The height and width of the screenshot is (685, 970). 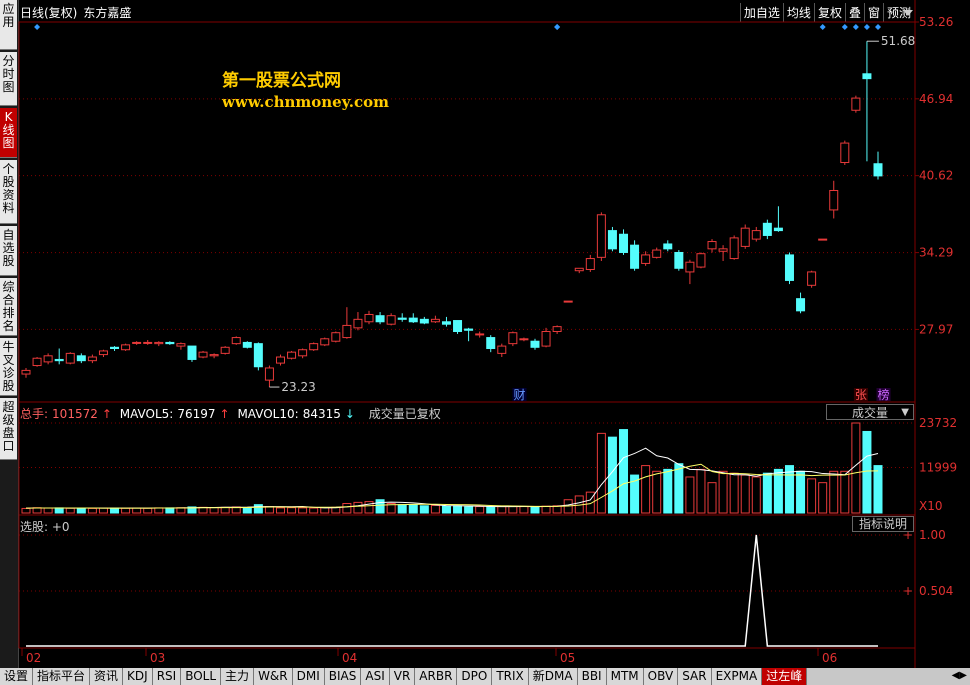 I want to click on tab-0: 设置, so click(x=17, y=676).